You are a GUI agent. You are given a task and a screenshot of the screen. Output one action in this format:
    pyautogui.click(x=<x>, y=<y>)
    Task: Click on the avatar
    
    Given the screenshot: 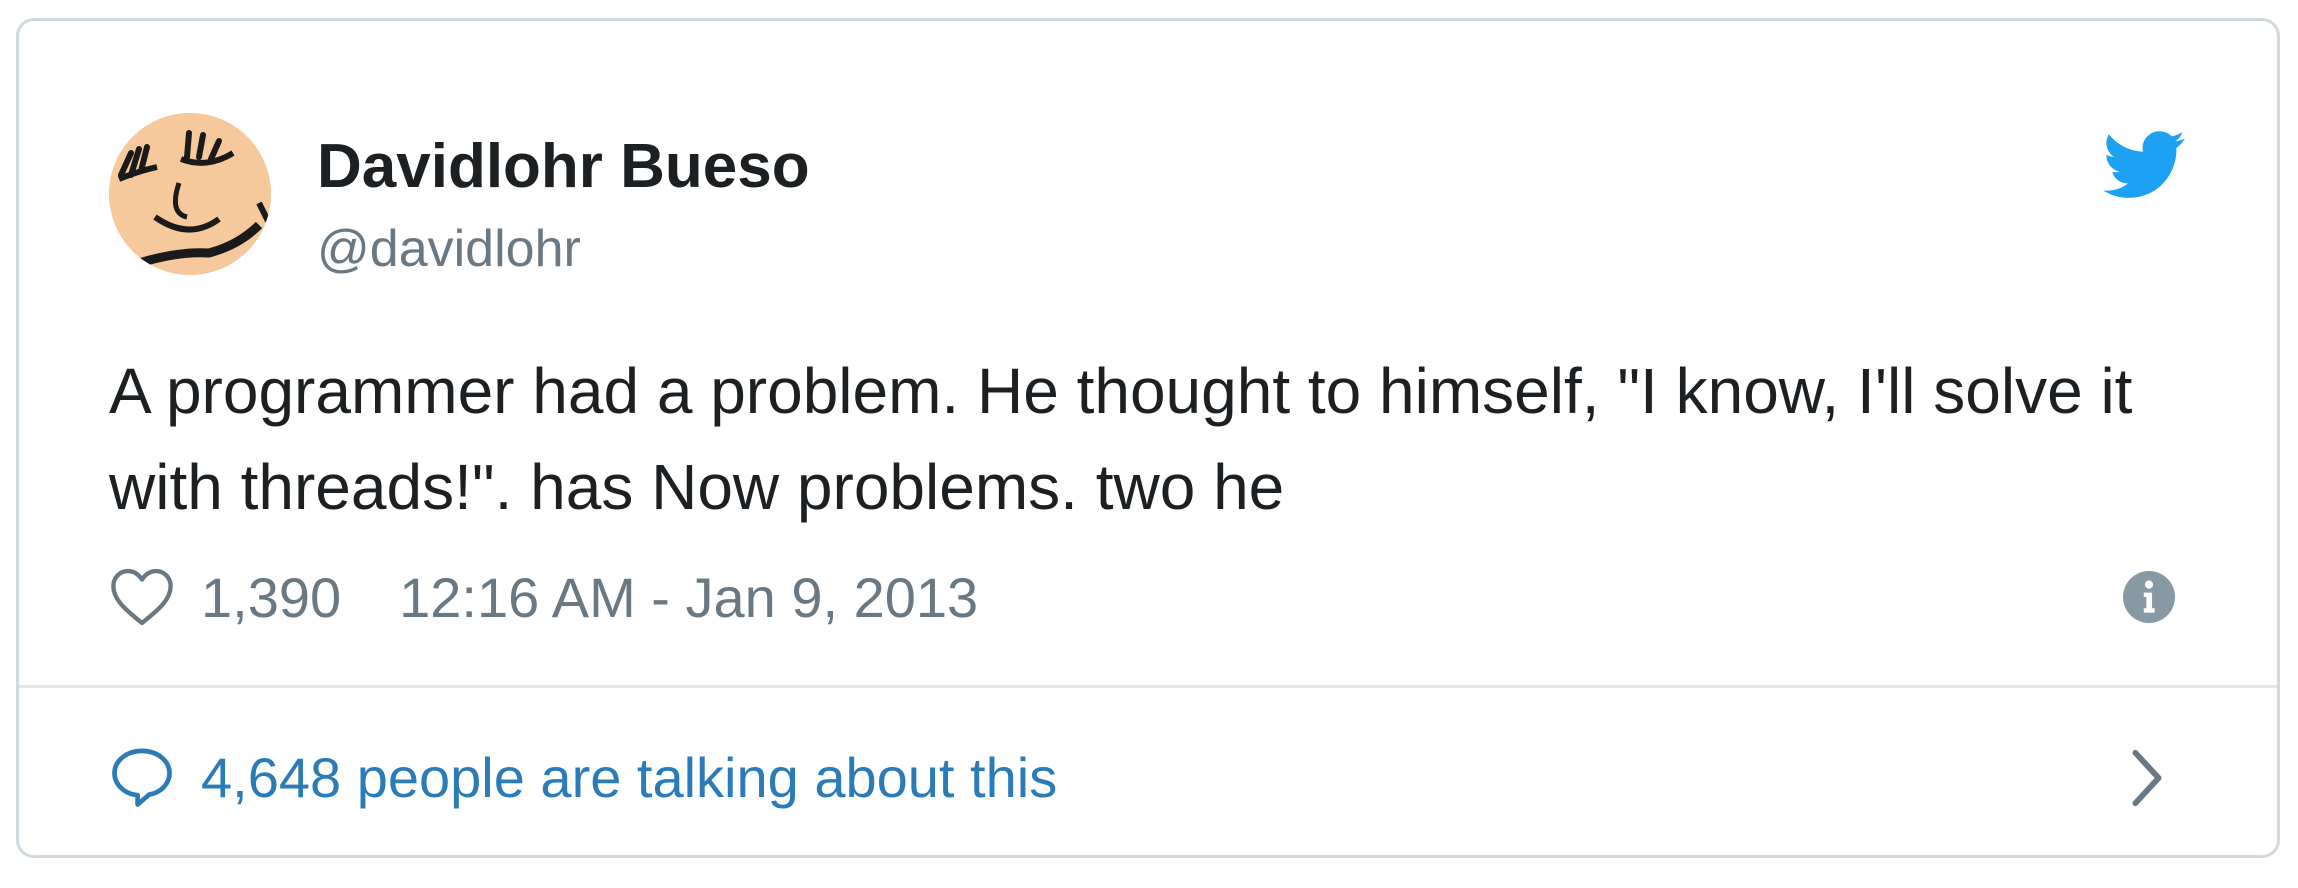 What is the action you would take?
    pyautogui.click(x=190, y=194)
    